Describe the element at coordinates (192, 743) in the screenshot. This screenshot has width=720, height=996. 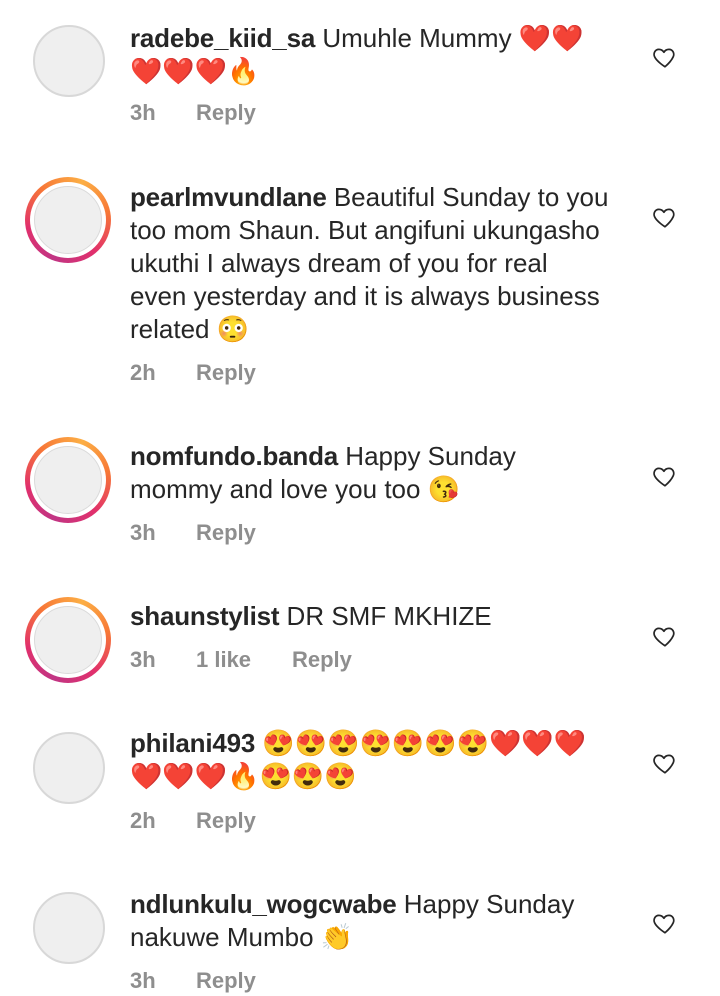
I see `comment-username: philani493` at that location.